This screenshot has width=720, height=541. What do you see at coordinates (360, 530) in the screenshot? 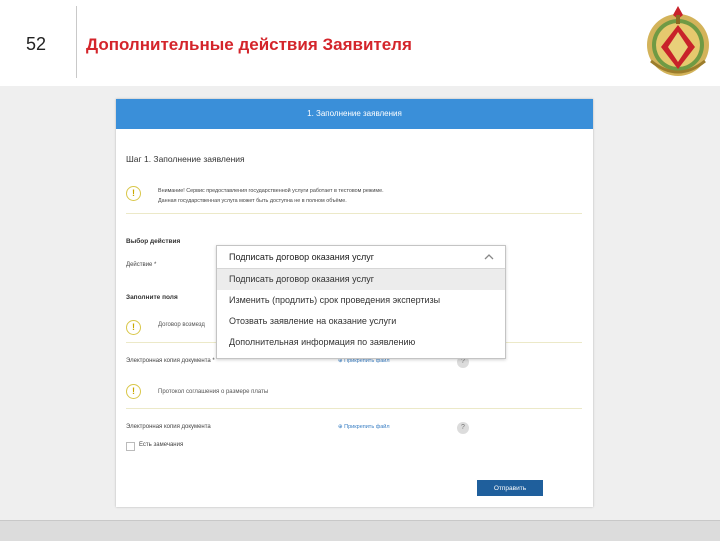
I see `slide-footer` at bounding box center [360, 530].